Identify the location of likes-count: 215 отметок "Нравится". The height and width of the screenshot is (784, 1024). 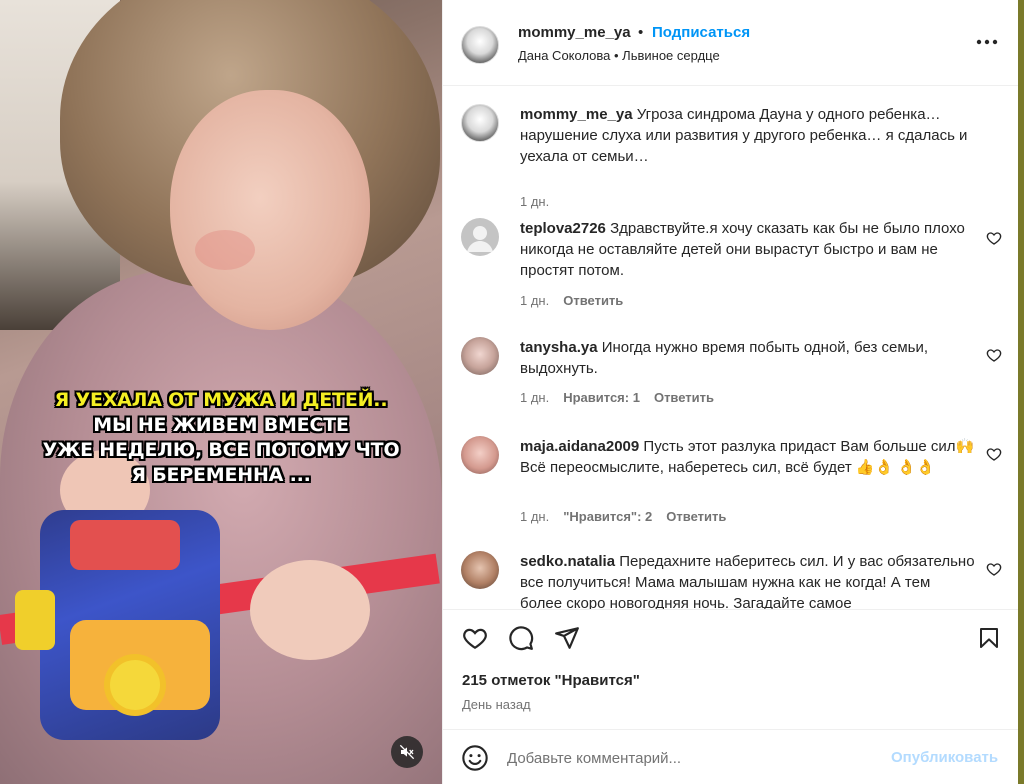
(551, 680).